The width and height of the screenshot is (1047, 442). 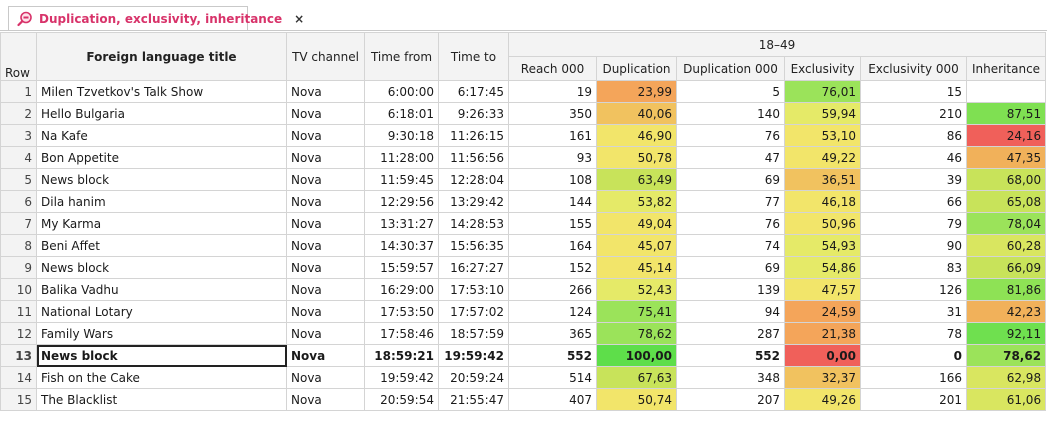 I want to click on header-time-from: Time from, so click(x=401, y=56).